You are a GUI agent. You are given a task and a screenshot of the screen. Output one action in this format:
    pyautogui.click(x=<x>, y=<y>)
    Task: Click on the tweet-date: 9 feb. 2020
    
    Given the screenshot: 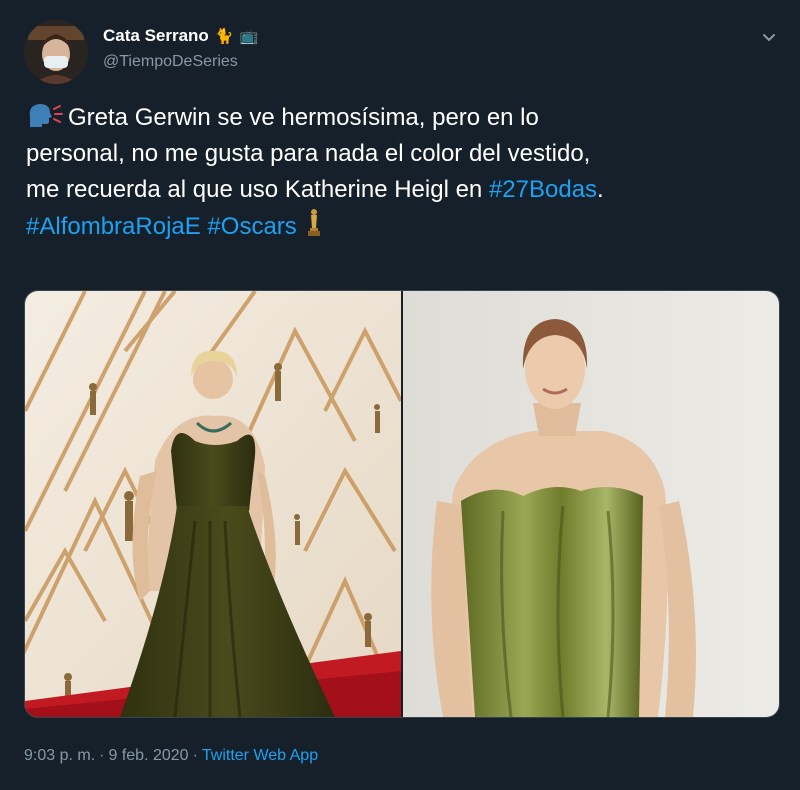 What is the action you would take?
    pyautogui.click(x=148, y=756)
    